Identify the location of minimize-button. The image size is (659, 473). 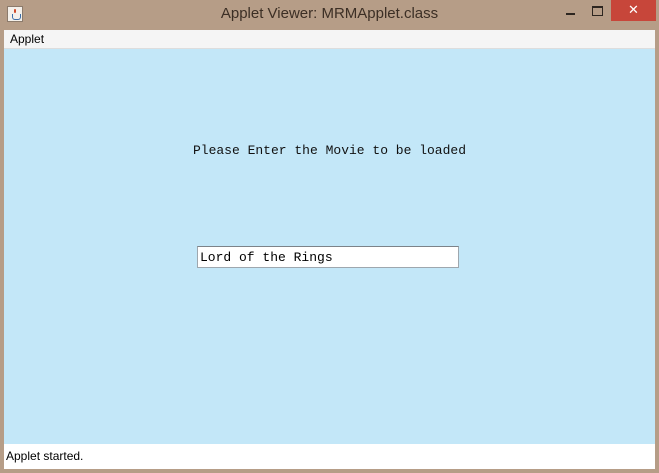
(570, 10).